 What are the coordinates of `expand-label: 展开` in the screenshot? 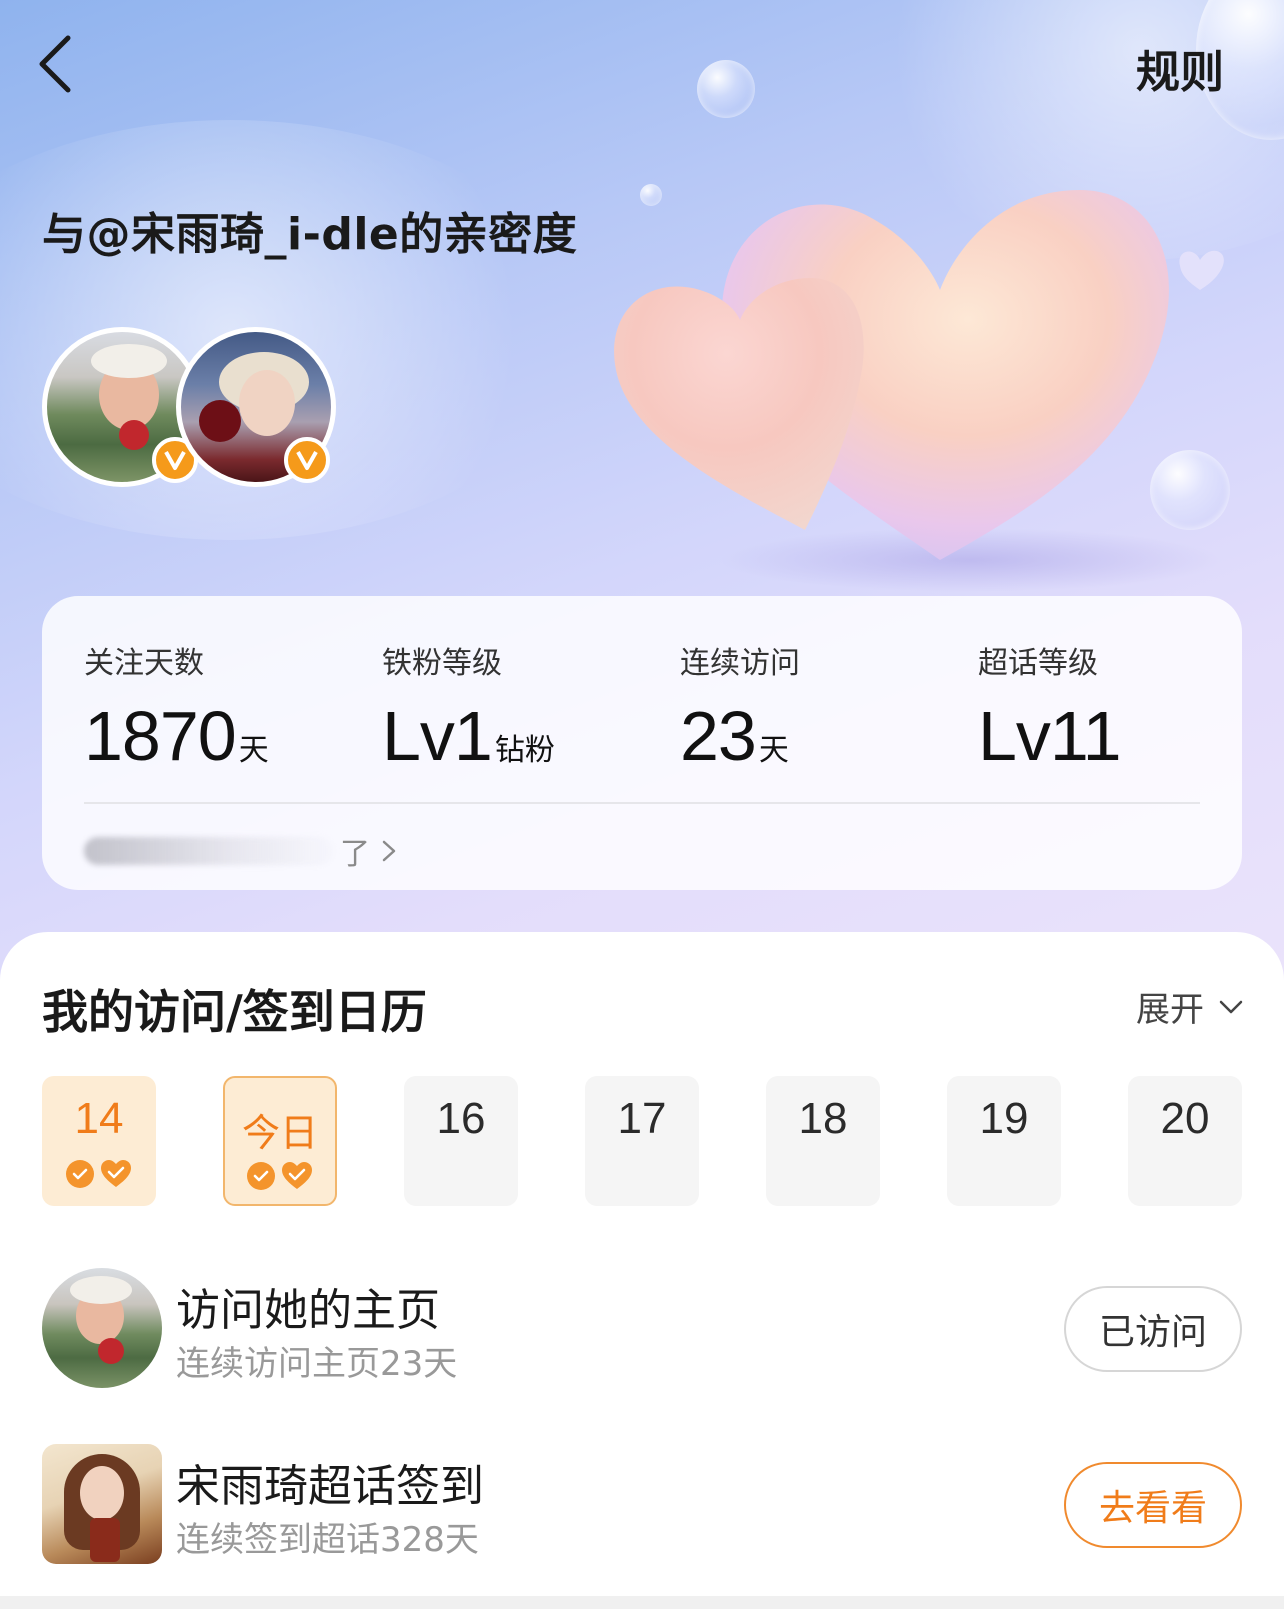 It's located at (1170, 1010).